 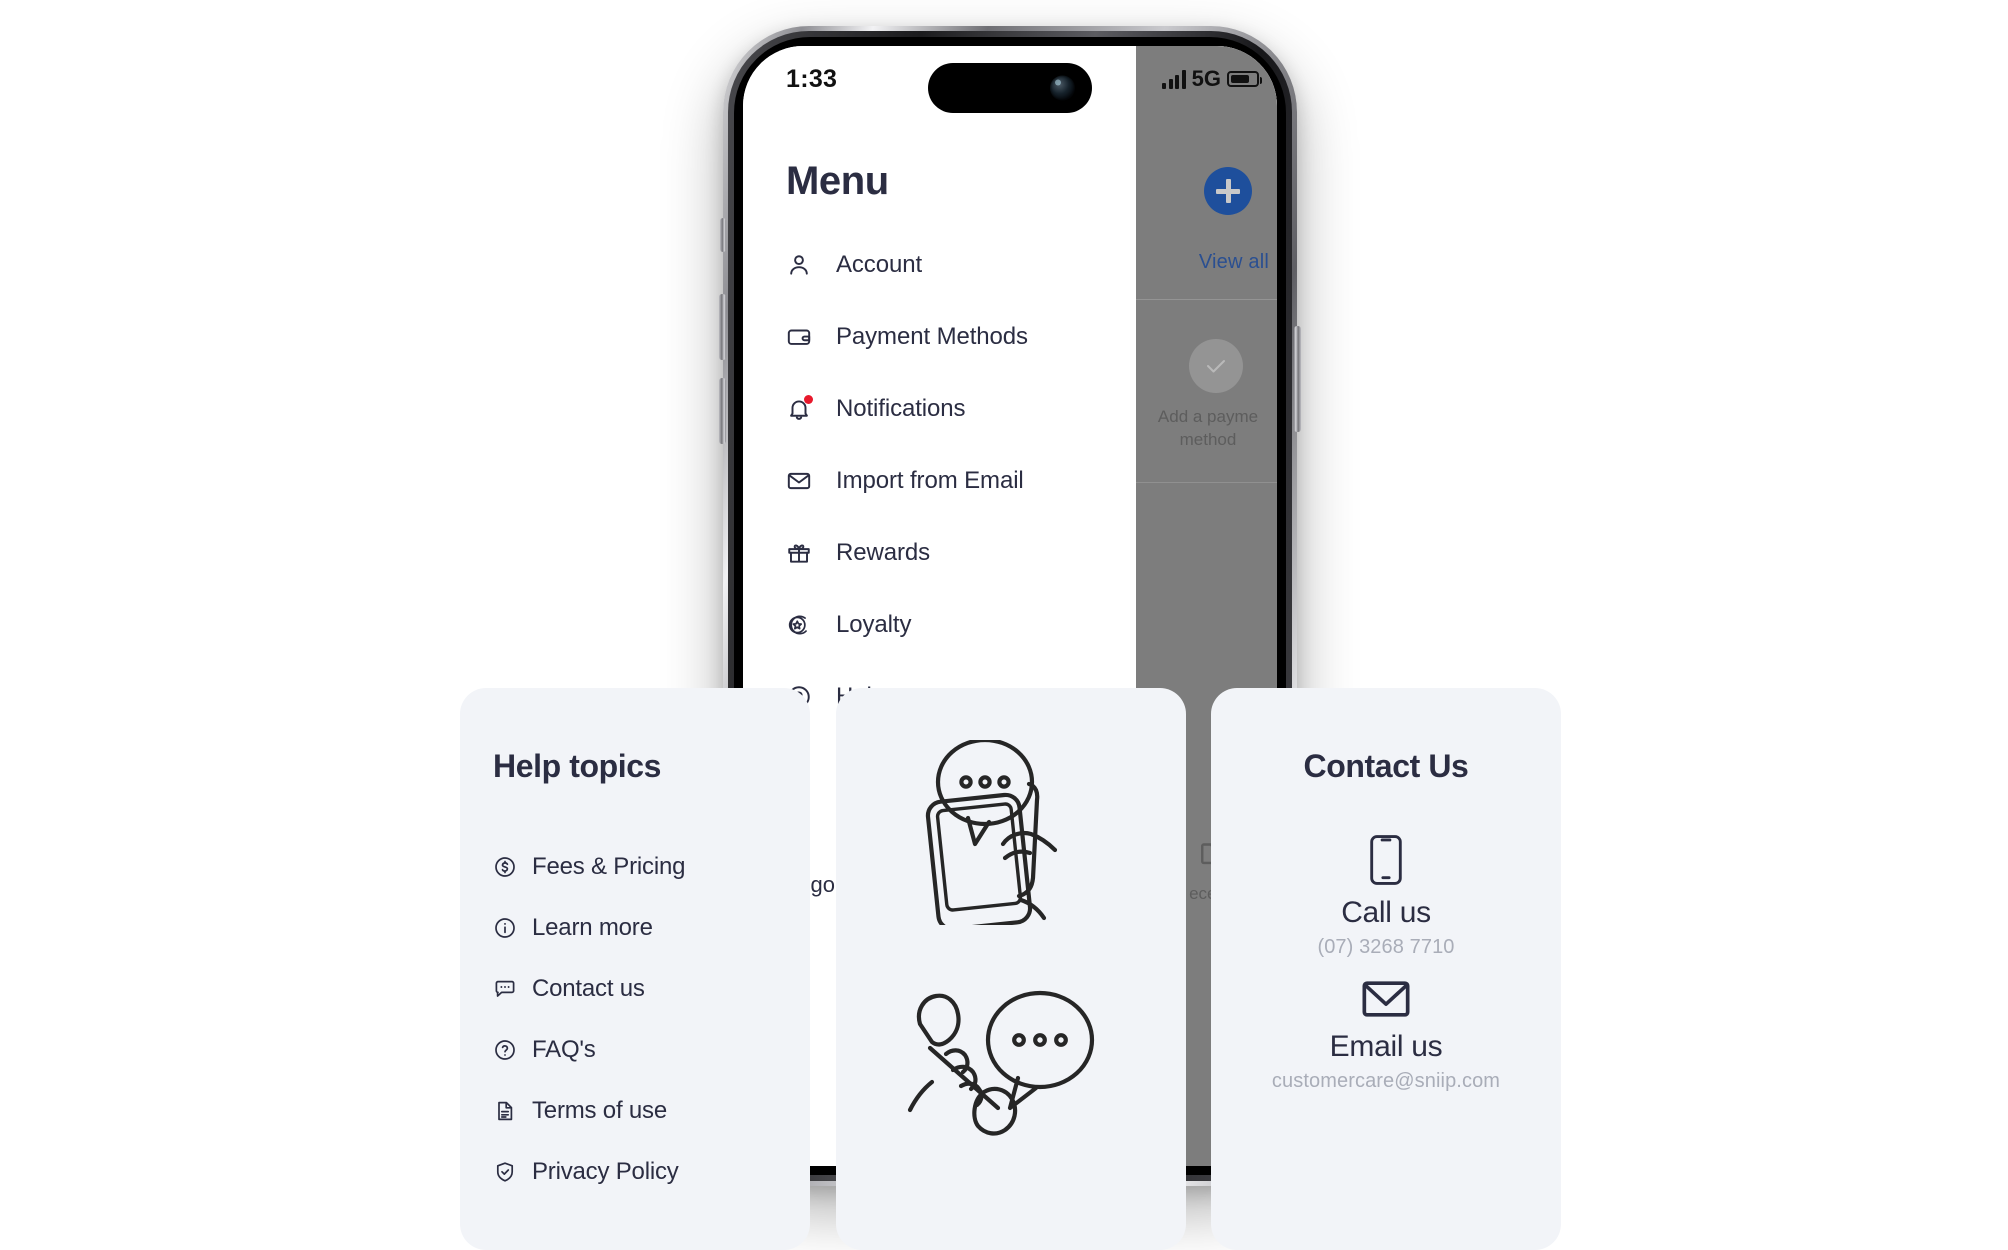 I want to click on menu-item-notifications: Notifications, so click(x=951, y=409).